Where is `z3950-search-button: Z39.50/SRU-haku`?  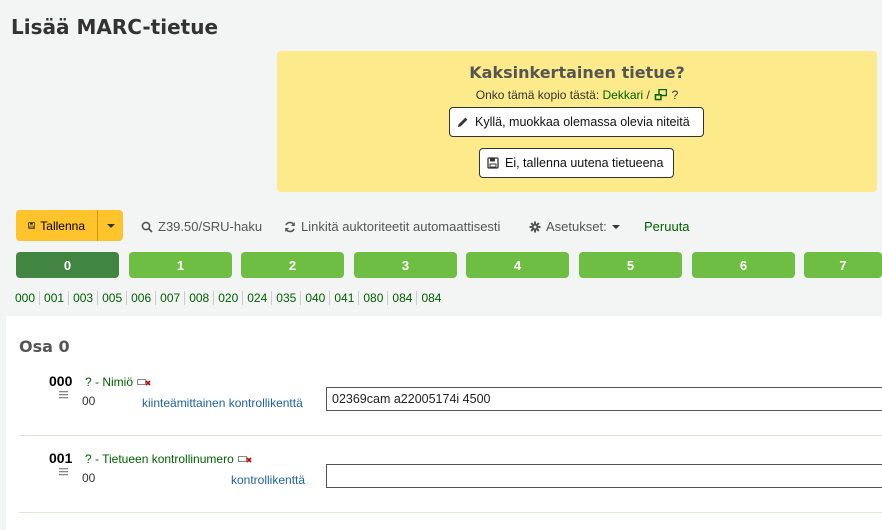
z3950-search-button: Z39.50/SRU-haku is located at coordinates (201, 226).